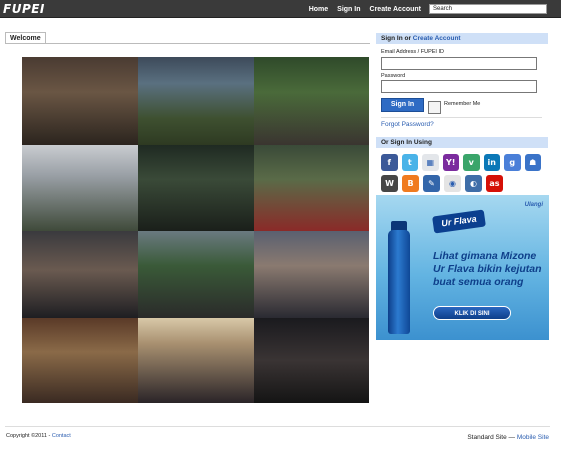 Image resolution: width=561 pixels, height=449 pixels. I want to click on footer-divider, so click(277, 426).